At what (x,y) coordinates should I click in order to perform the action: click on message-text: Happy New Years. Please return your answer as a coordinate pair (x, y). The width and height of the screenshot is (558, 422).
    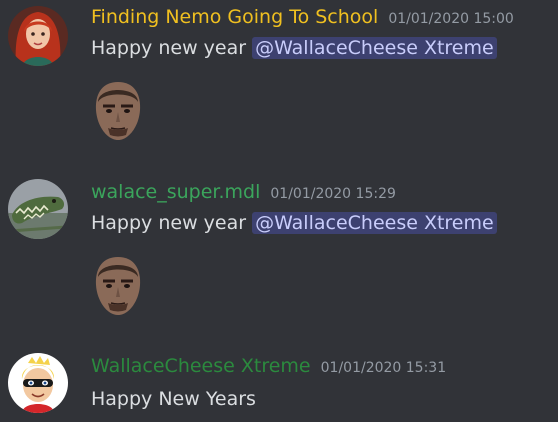
    Looking at the image, I should click on (173, 399).